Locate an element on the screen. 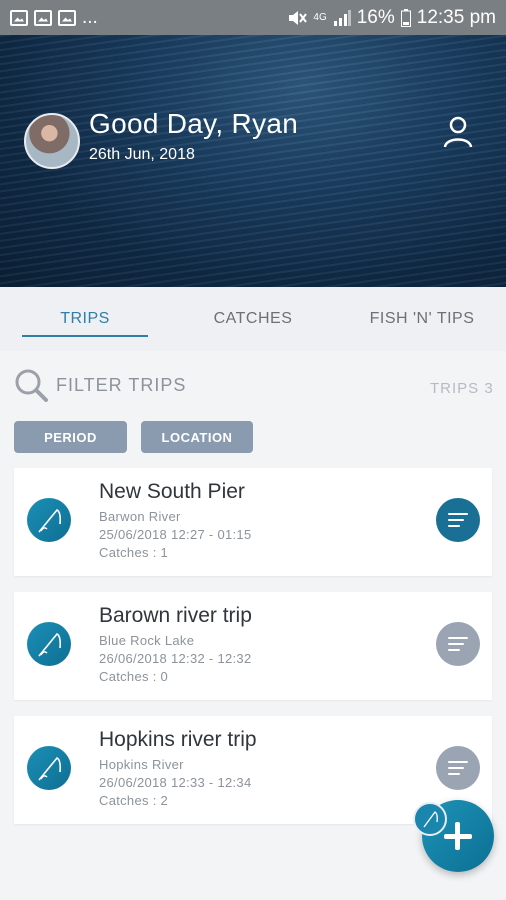  battery-percent: 16% is located at coordinates (375, 17).